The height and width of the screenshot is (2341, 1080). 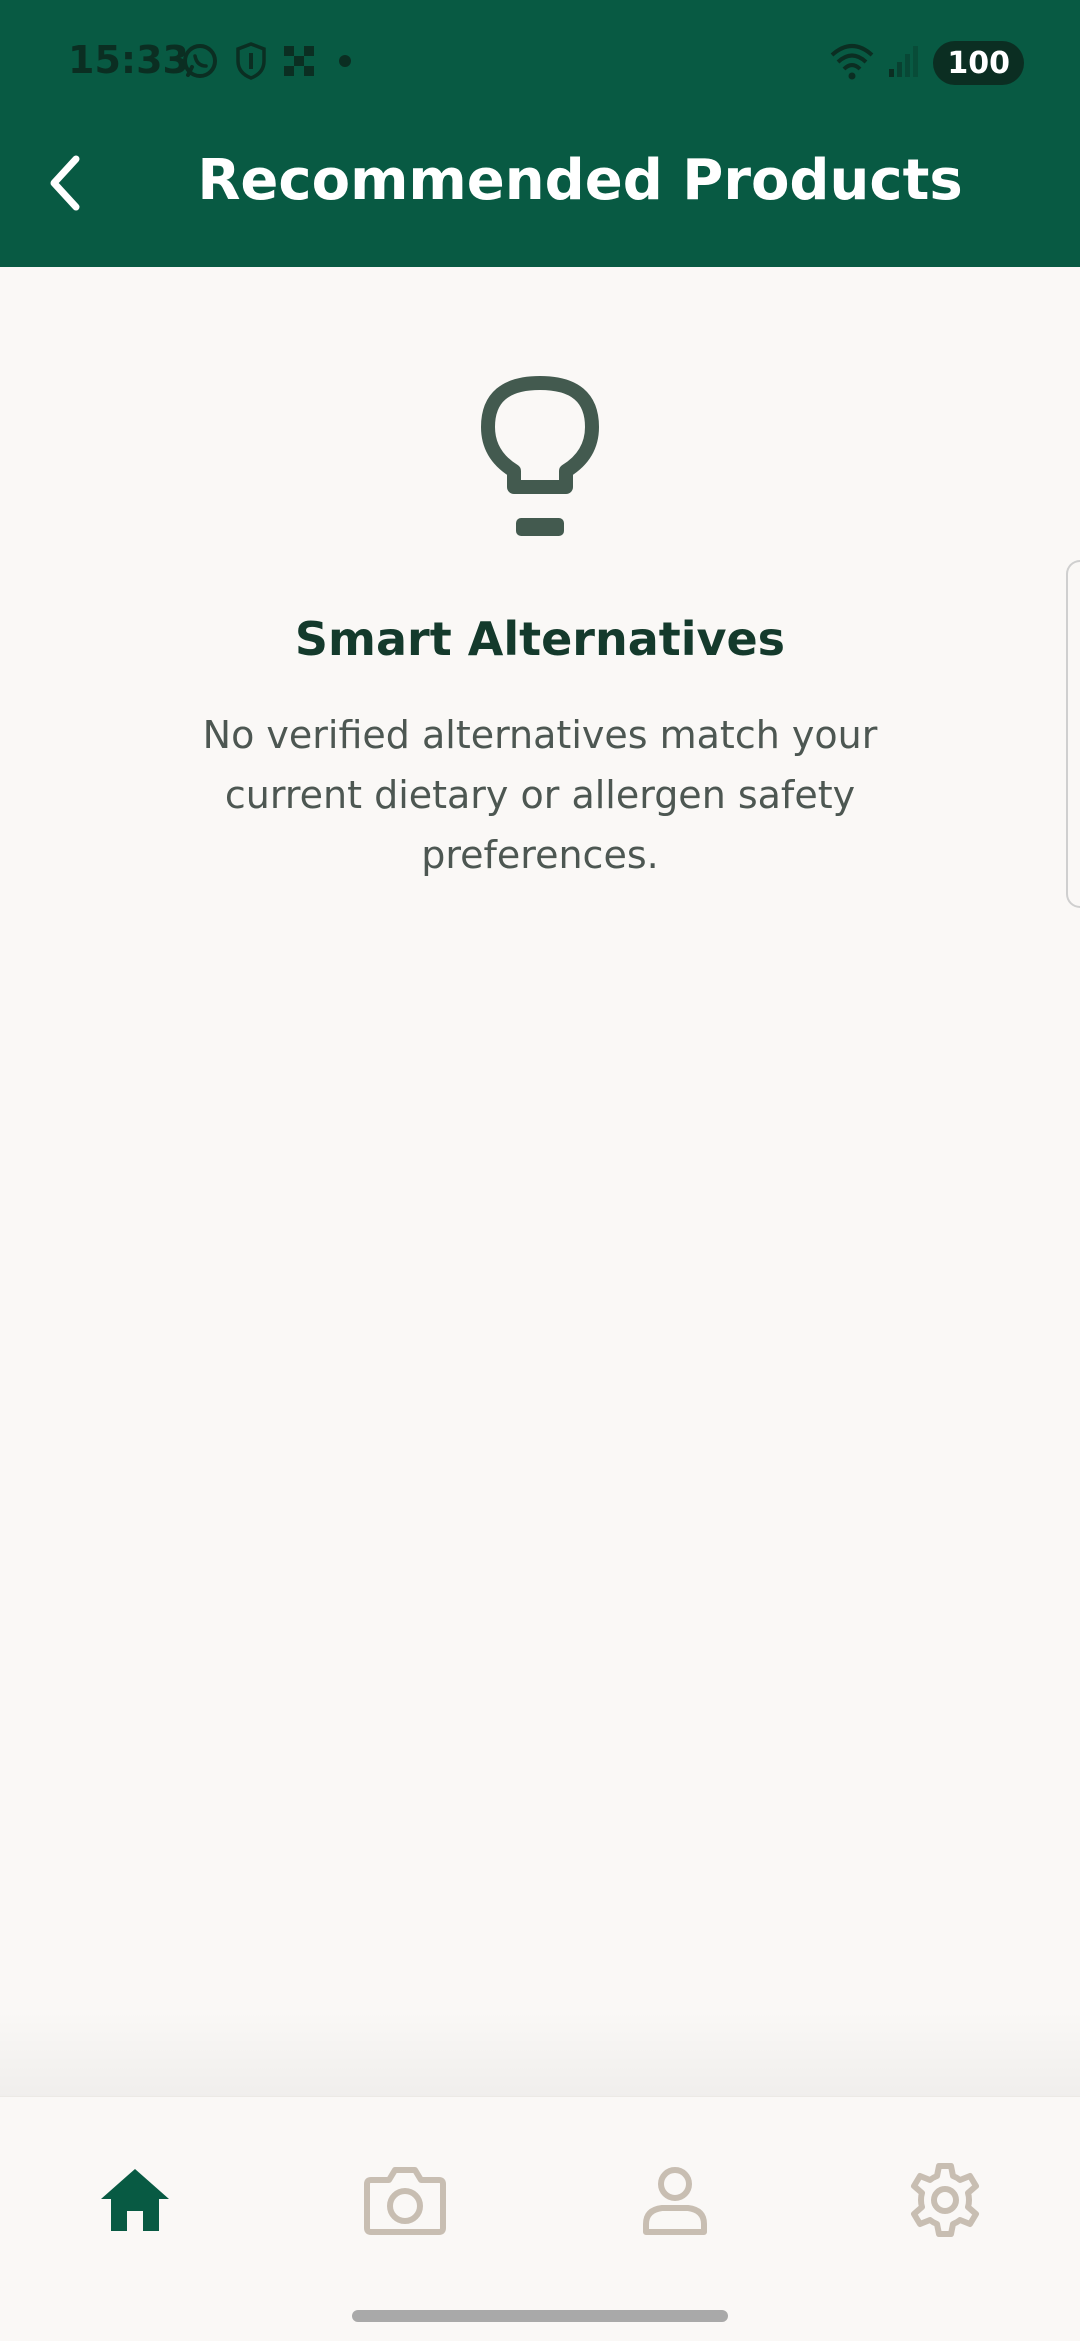 What do you see at coordinates (540, 639) in the screenshot?
I see `empty-state-title: Smart Alternatives` at bounding box center [540, 639].